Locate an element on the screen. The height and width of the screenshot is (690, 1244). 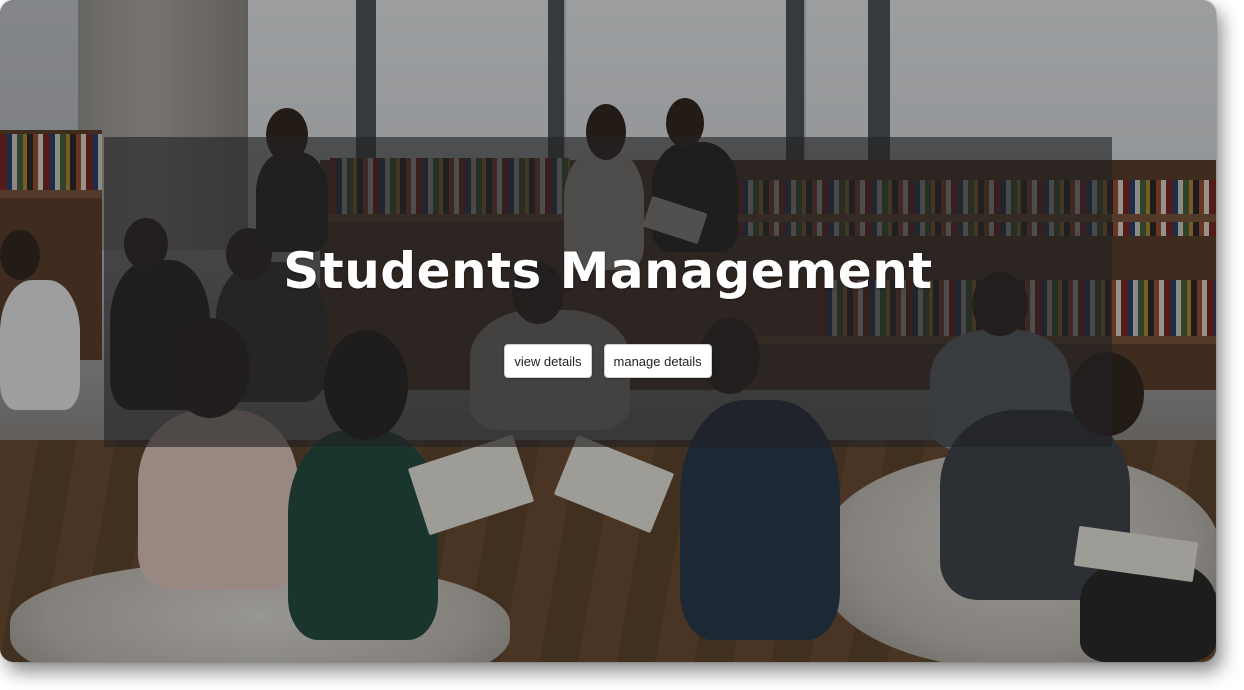
hero-actions: view details manage details is located at coordinates (608, 361).